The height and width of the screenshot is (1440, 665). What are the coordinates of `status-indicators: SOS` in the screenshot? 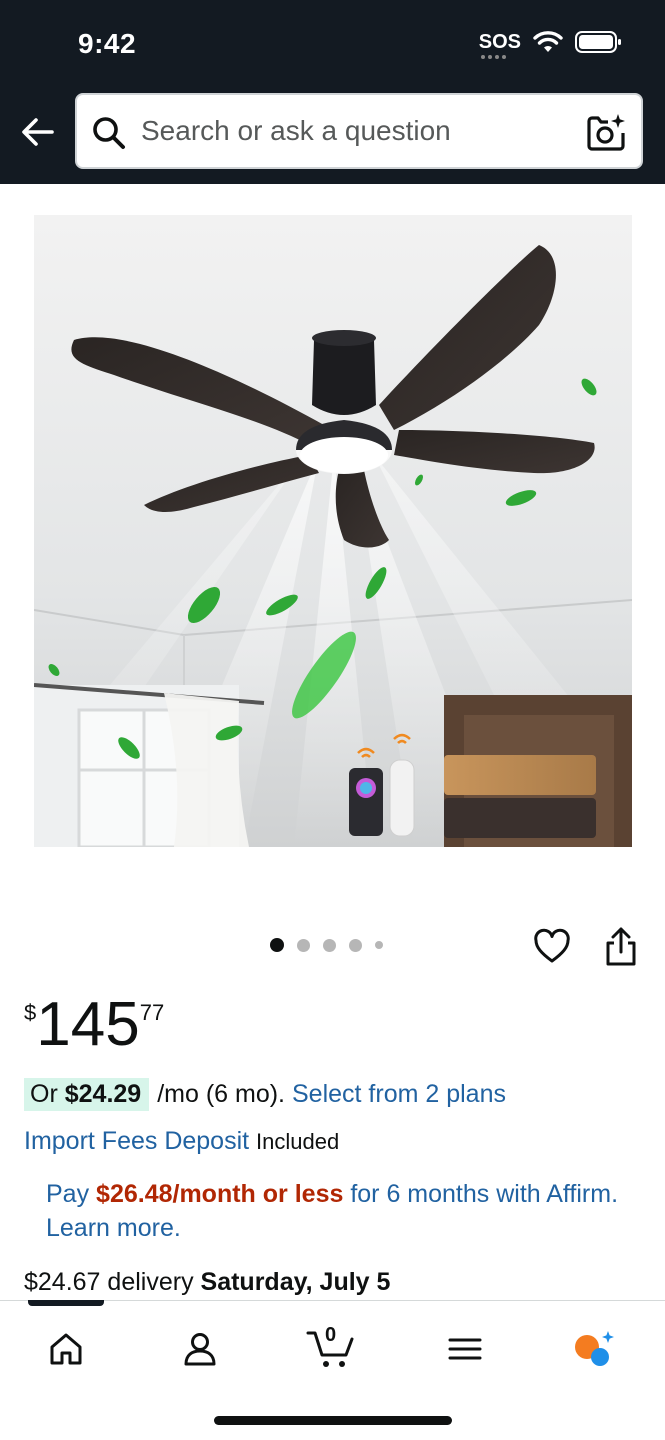 It's located at (550, 44).